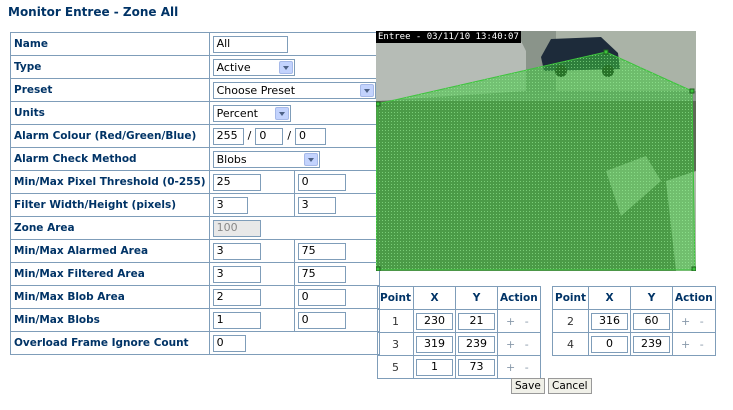  Describe the element at coordinates (269, 136) in the screenshot. I see `alarm-colour-green-input: 0` at that location.